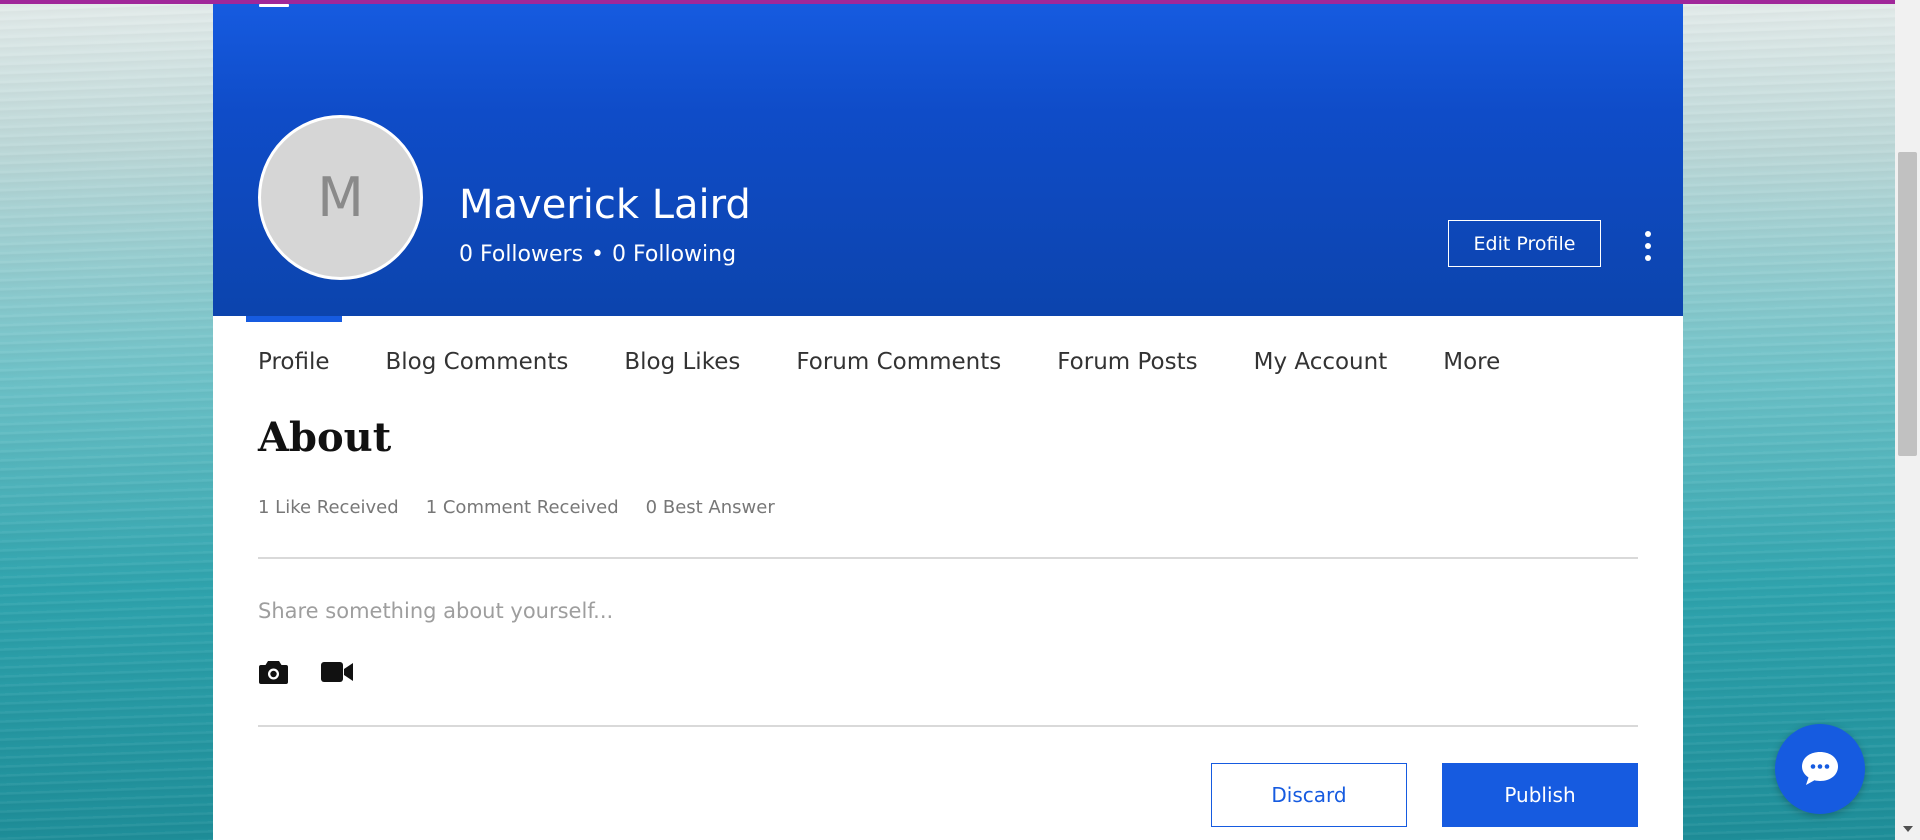  What do you see at coordinates (1524, 243) in the screenshot?
I see `edit-profile-button: Edit Profile` at bounding box center [1524, 243].